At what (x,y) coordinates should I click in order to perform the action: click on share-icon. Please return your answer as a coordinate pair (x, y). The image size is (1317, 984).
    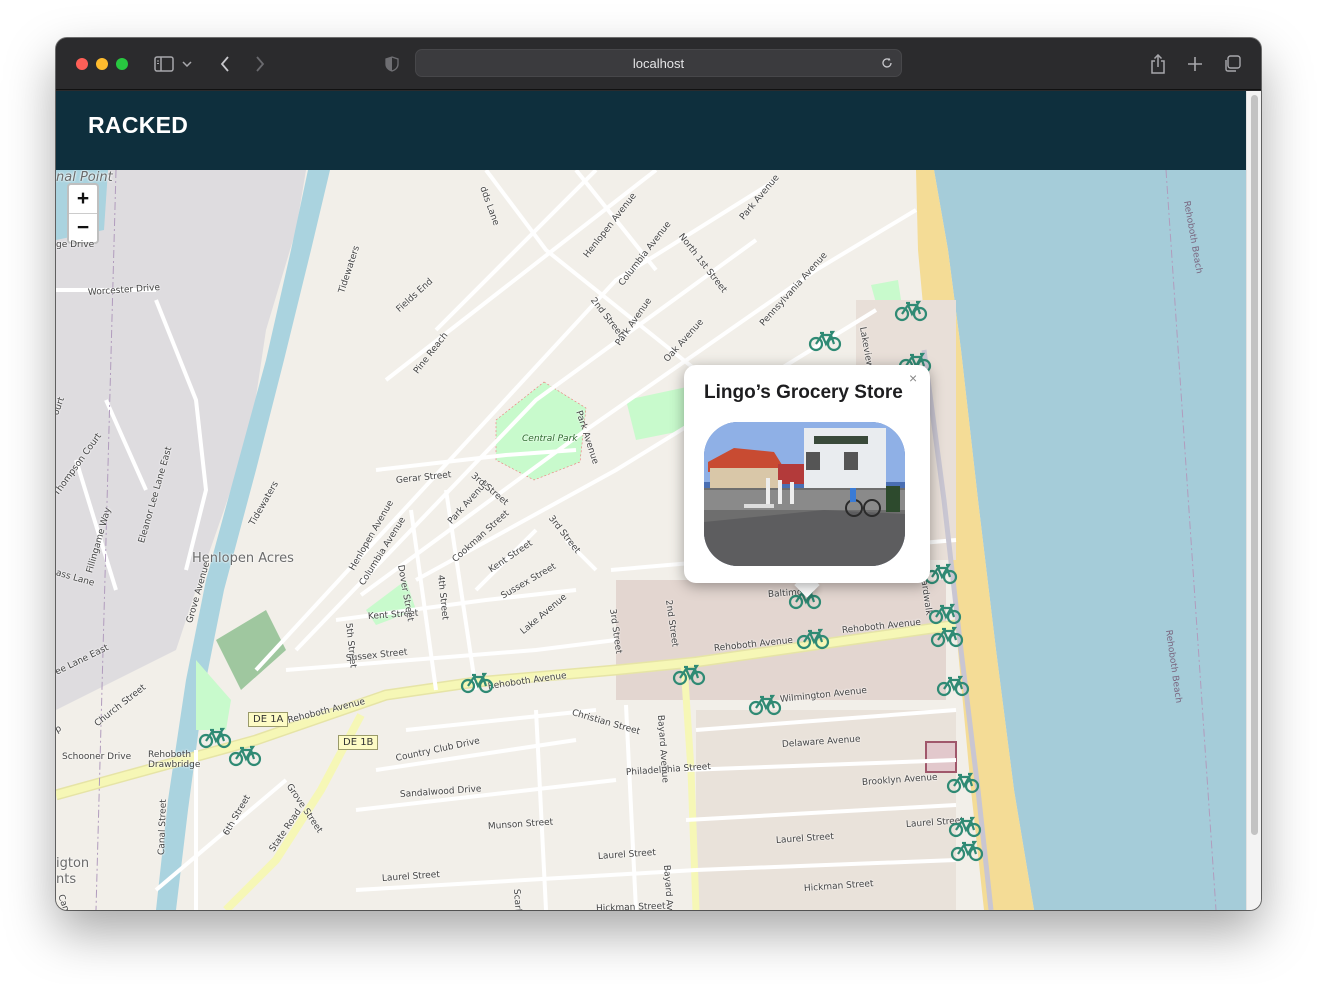
    Looking at the image, I should click on (1158, 64).